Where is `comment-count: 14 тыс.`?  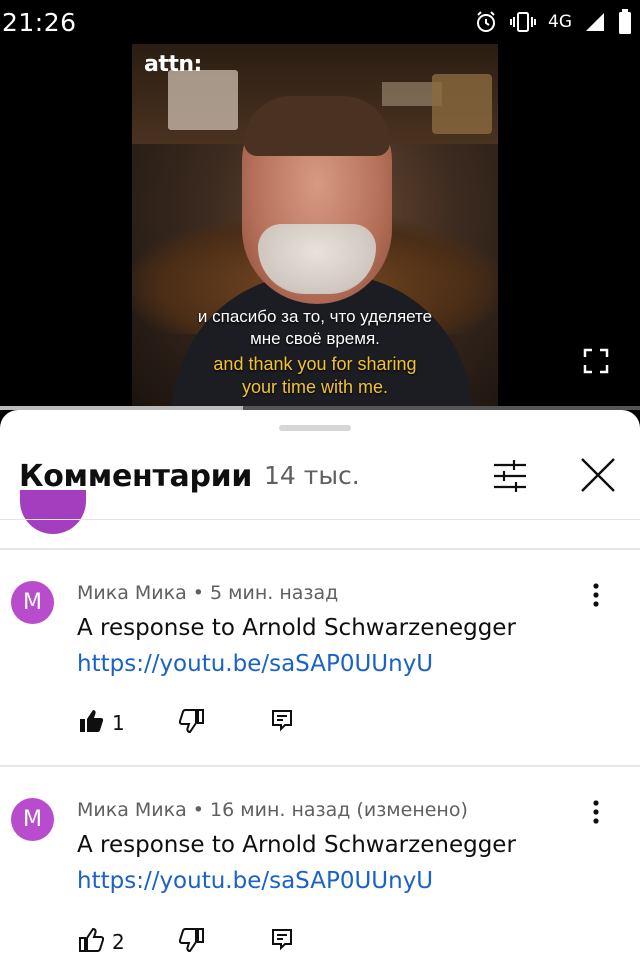
comment-count: 14 тыс. is located at coordinates (312, 475).